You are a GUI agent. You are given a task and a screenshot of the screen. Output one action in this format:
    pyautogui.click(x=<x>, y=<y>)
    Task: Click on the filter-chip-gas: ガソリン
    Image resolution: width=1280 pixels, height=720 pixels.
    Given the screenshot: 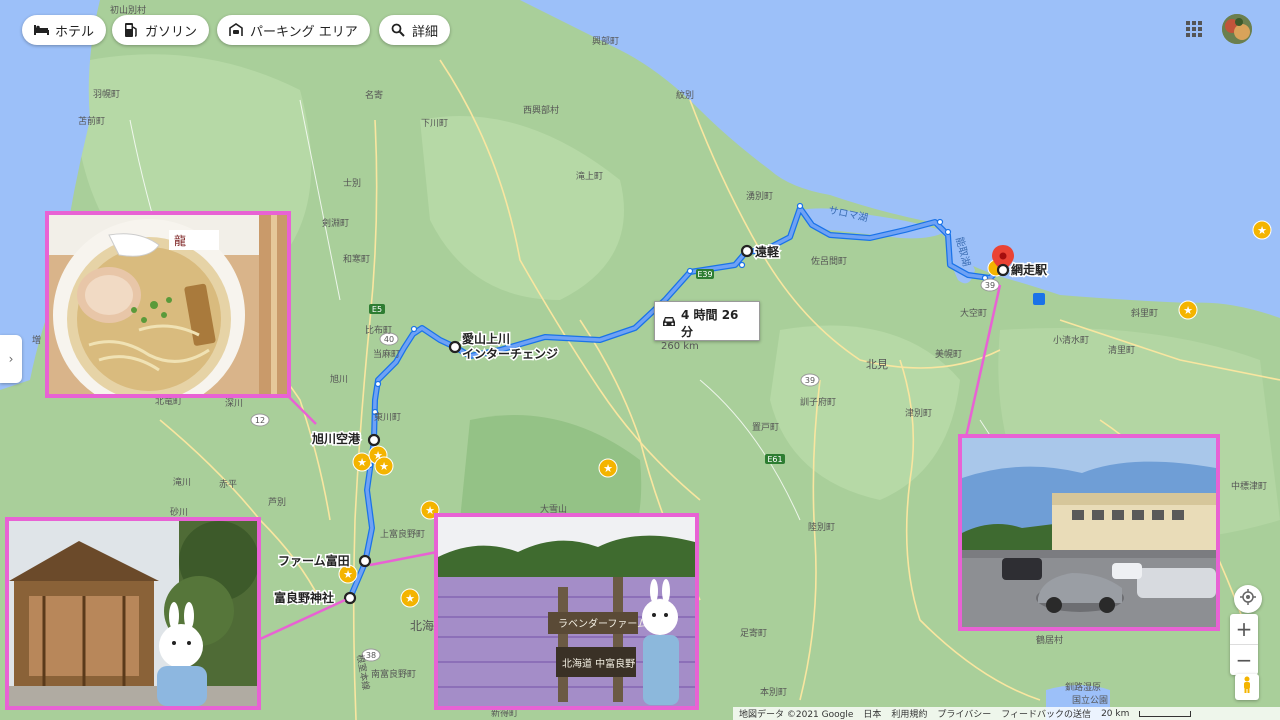 What is the action you would take?
    pyautogui.click(x=161, y=30)
    